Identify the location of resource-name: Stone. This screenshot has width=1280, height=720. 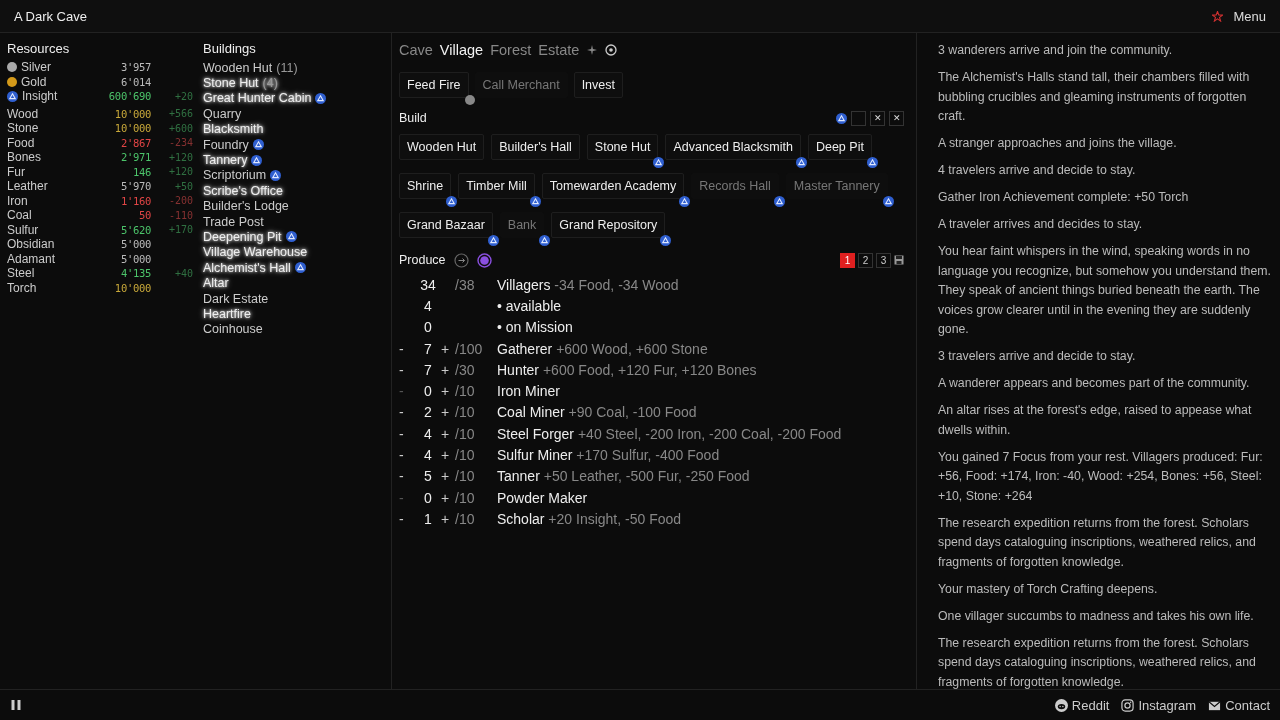
(23, 128).